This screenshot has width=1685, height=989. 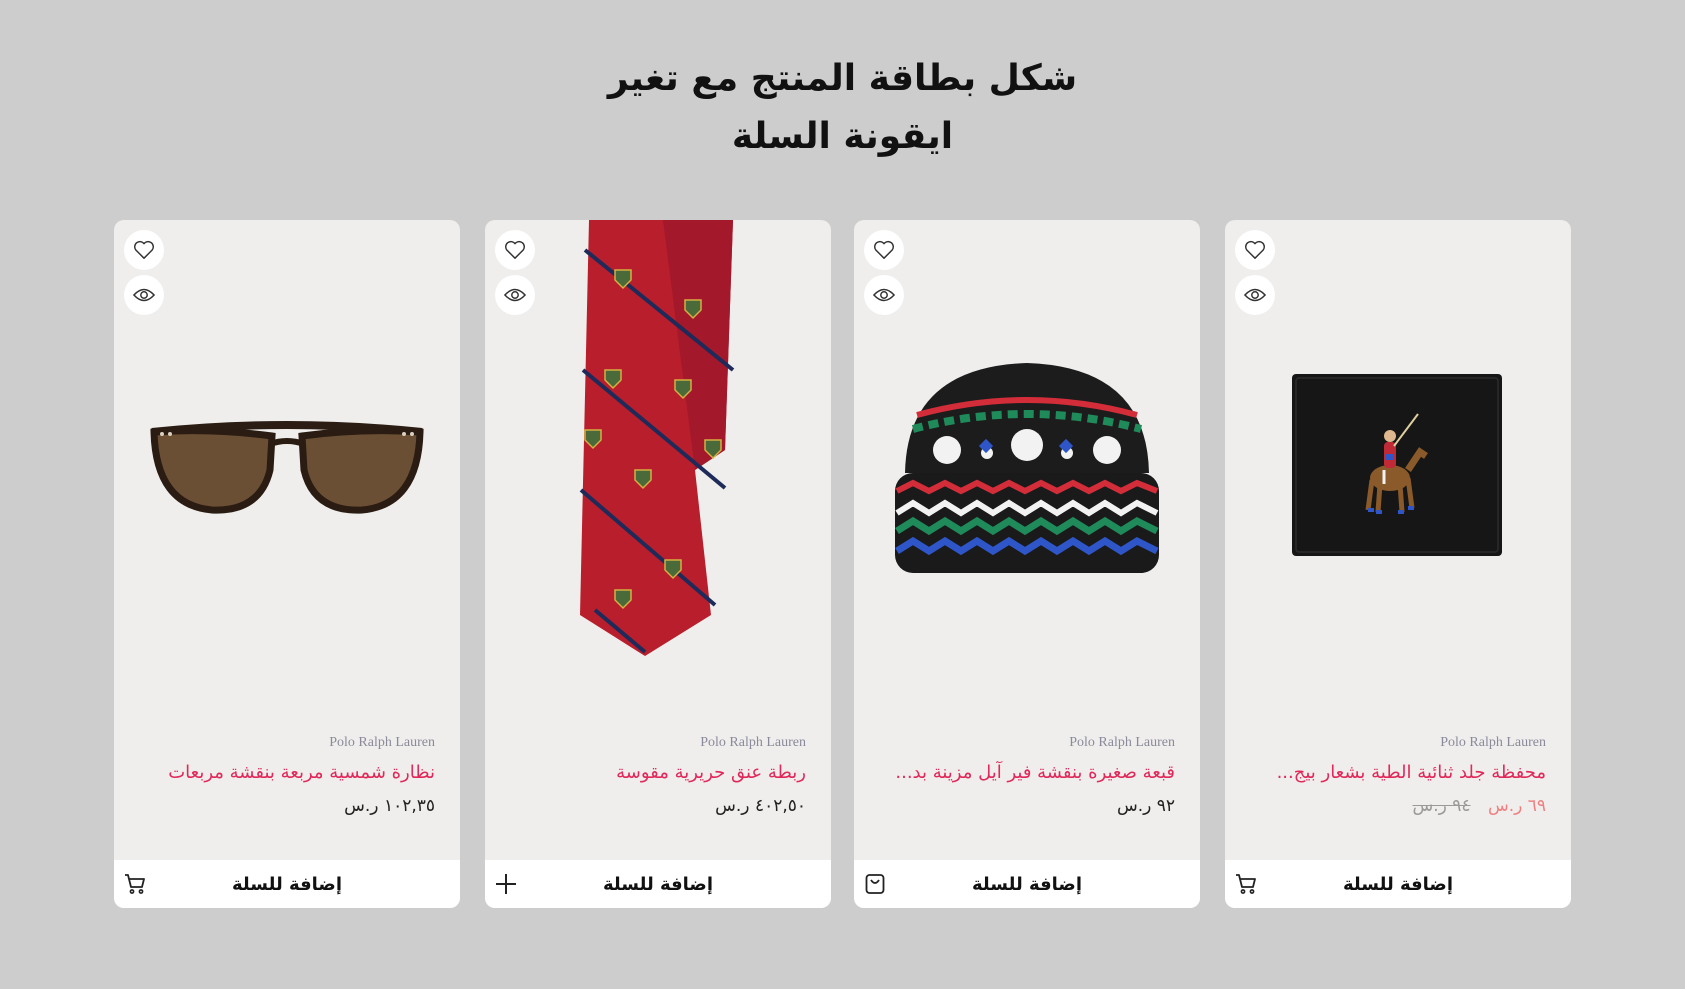 What do you see at coordinates (1024, 806) in the screenshot?
I see `product-price: ٩٢ ر.س` at bounding box center [1024, 806].